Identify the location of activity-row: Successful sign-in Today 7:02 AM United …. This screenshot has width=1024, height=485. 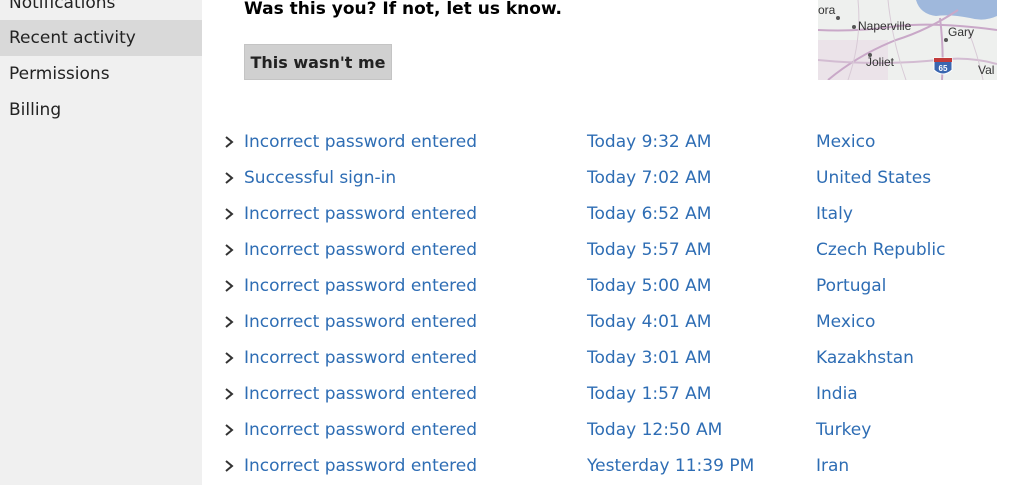
(612, 178).